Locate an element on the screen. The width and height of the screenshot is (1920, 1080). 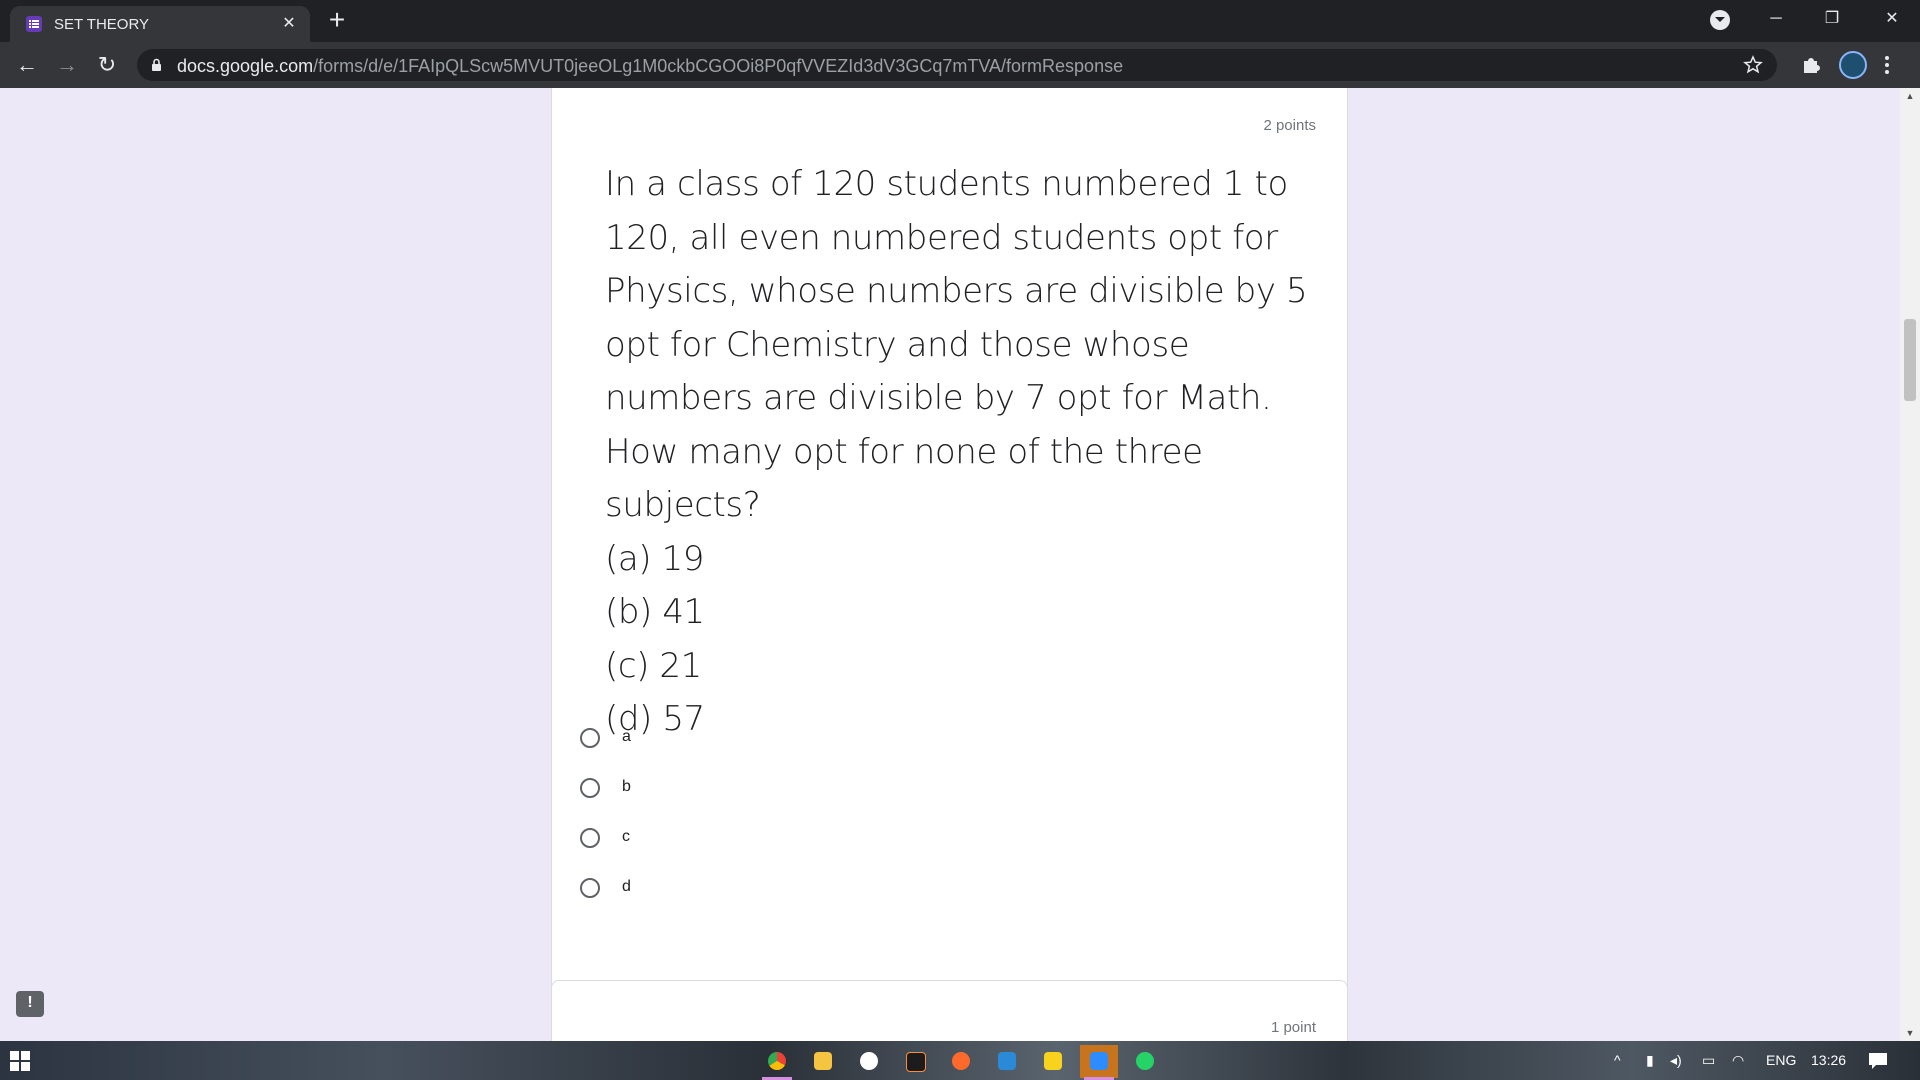
question-points: 2 points is located at coordinates (1289, 125).